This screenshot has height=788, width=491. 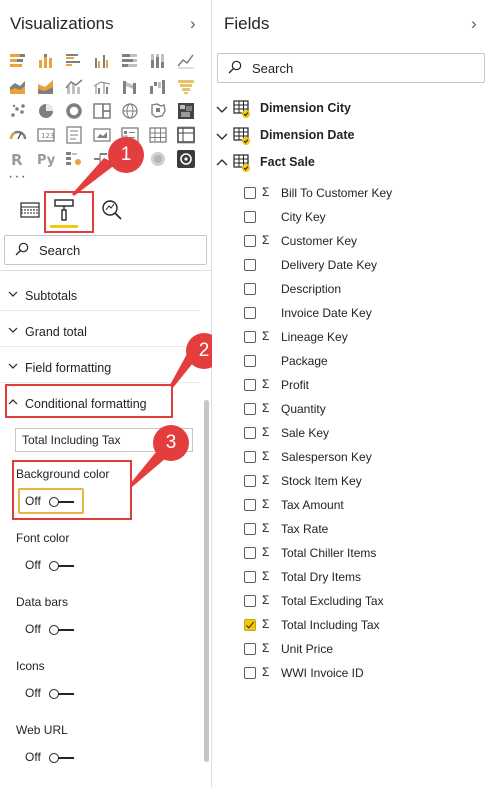 What do you see at coordinates (46, 87) in the screenshot?
I see `stacked-area-chart-icon` at bounding box center [46, 87].